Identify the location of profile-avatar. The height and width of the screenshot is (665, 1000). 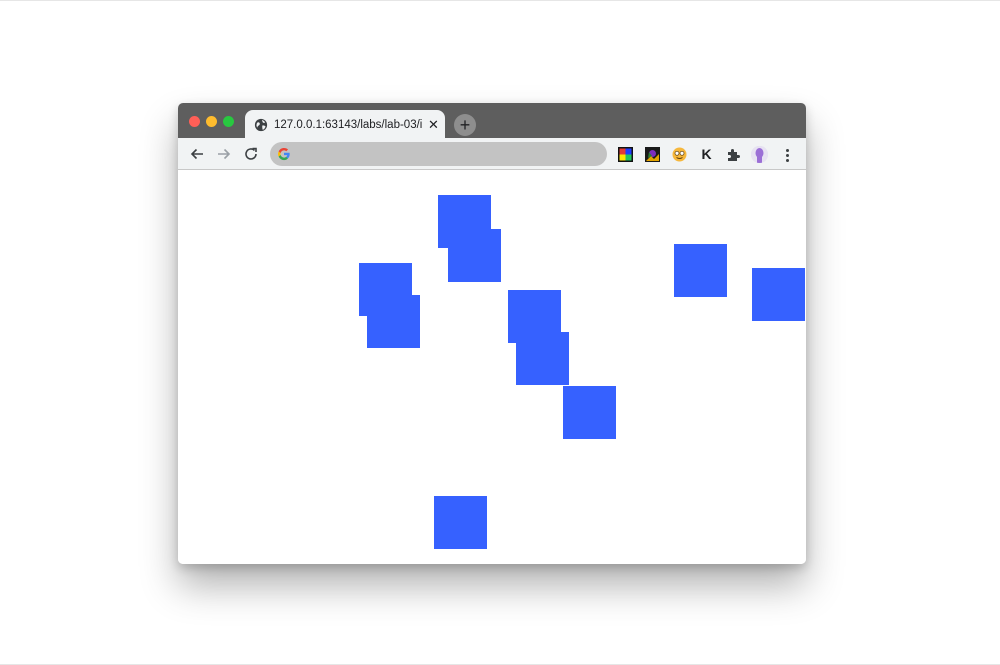
(759, 154).